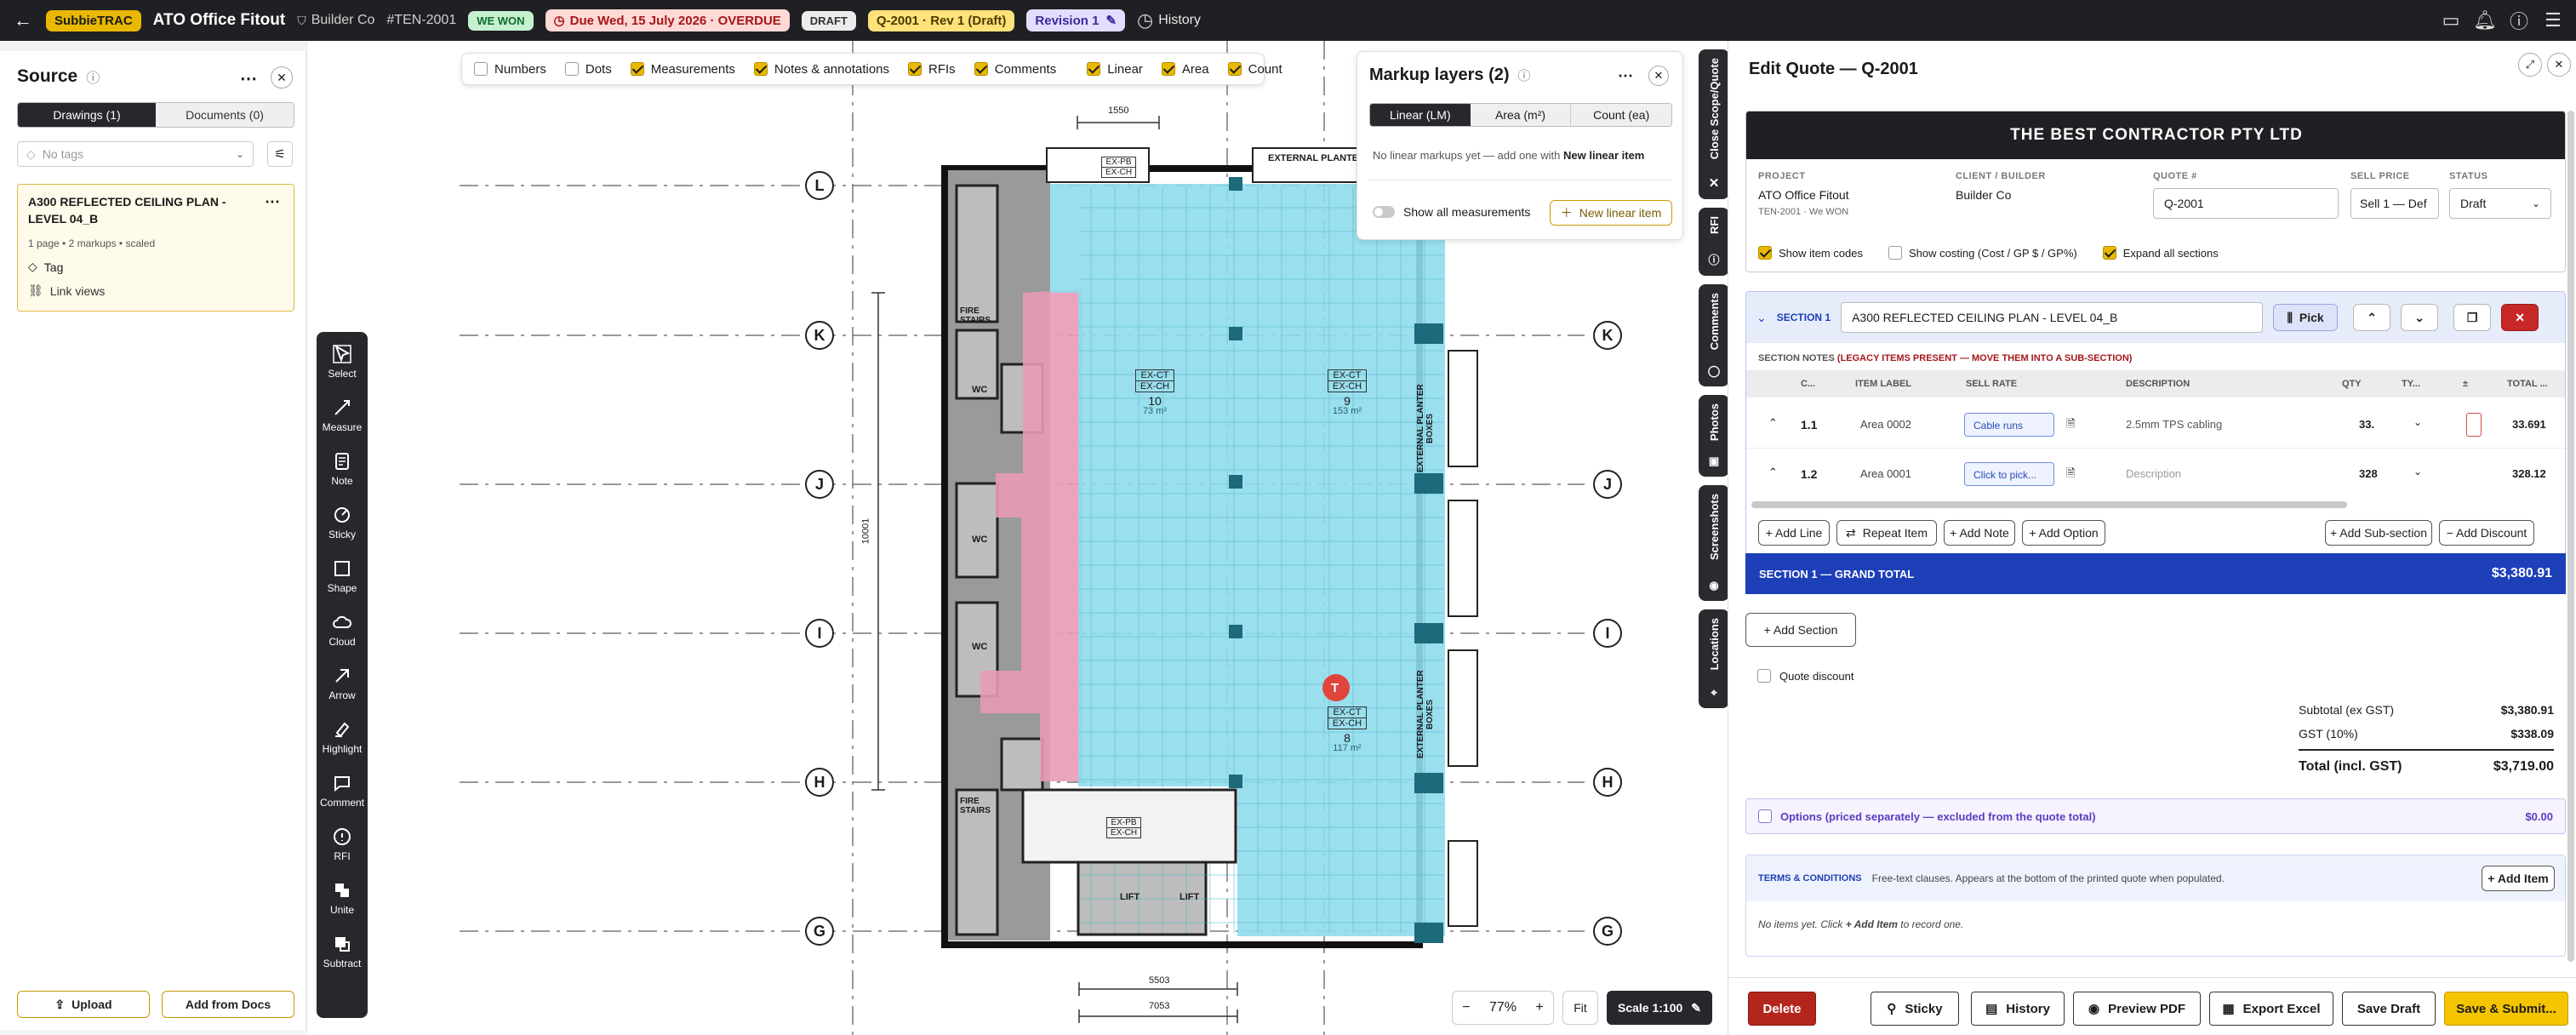  What do you see at coordinates (2052, 317) in the screenshot?
I see `section-name-input: A300 REFLECTED CEILING PLAN - LEVEL 04_B` at bounding box center [2052, 317].